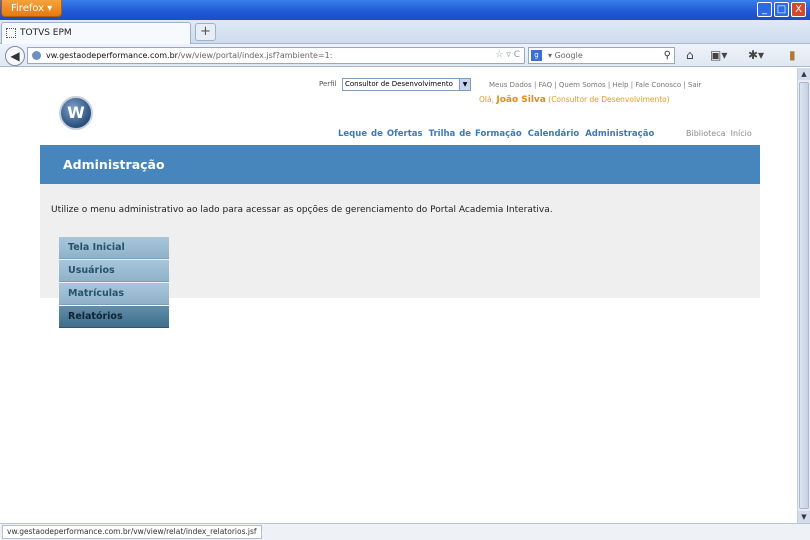 The image size is (810, 540). I want to click on minimize-button: _, so click(764, 9).